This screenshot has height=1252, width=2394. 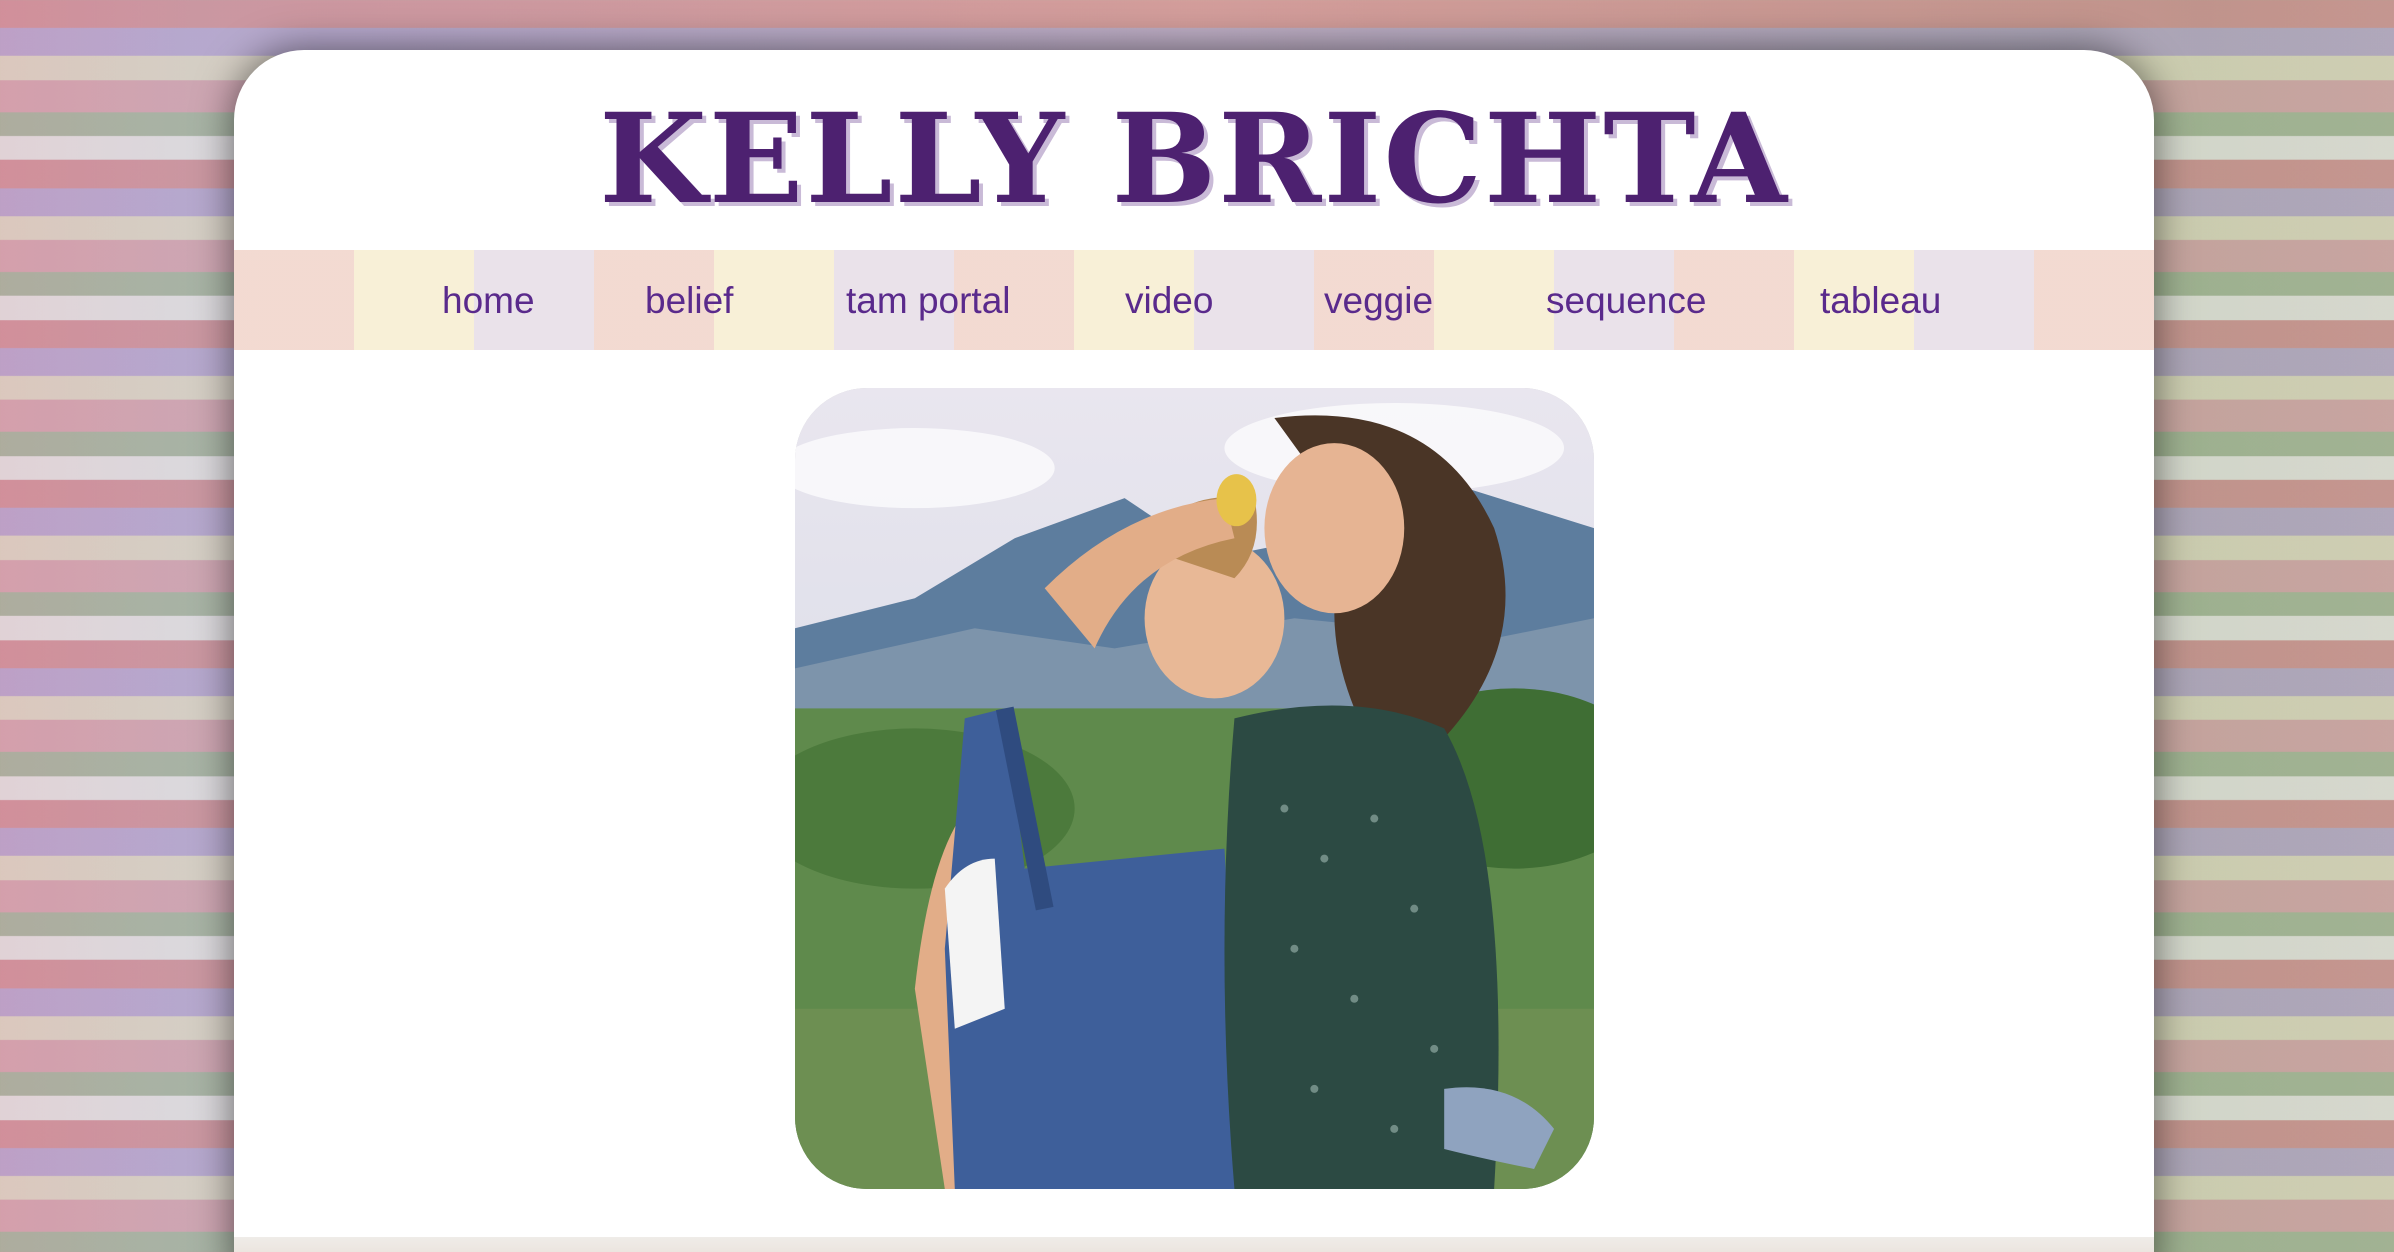 I want to click on nav-item-home: home, so click(x=488, y=300).